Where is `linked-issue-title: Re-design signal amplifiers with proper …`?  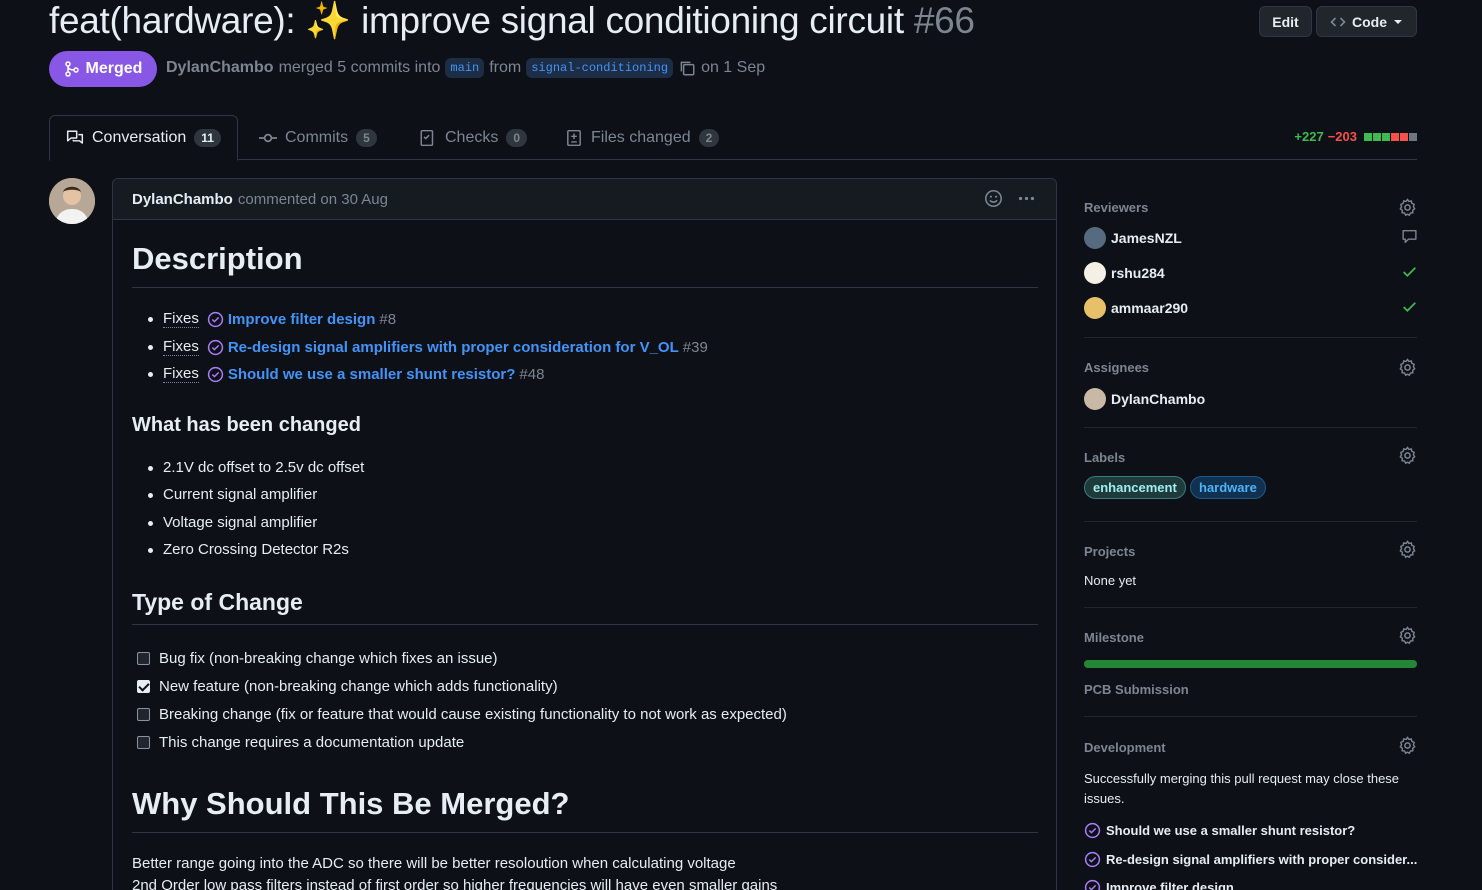 linked-issue-title: Re-design signal amplifiers with proper … is located at coordinates (1262, 859).